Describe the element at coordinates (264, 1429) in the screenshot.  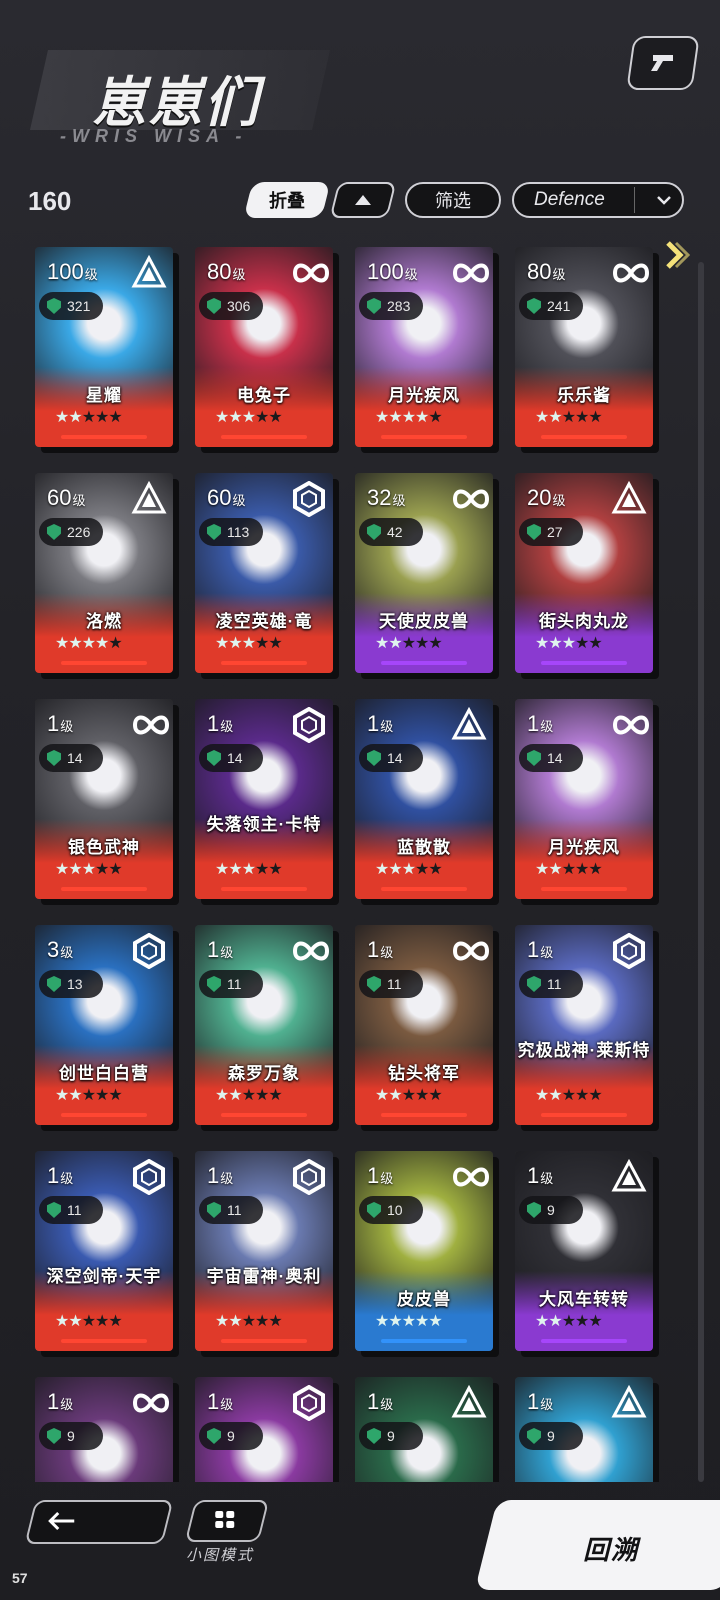
I see `card-body: 1级 9` at that location.